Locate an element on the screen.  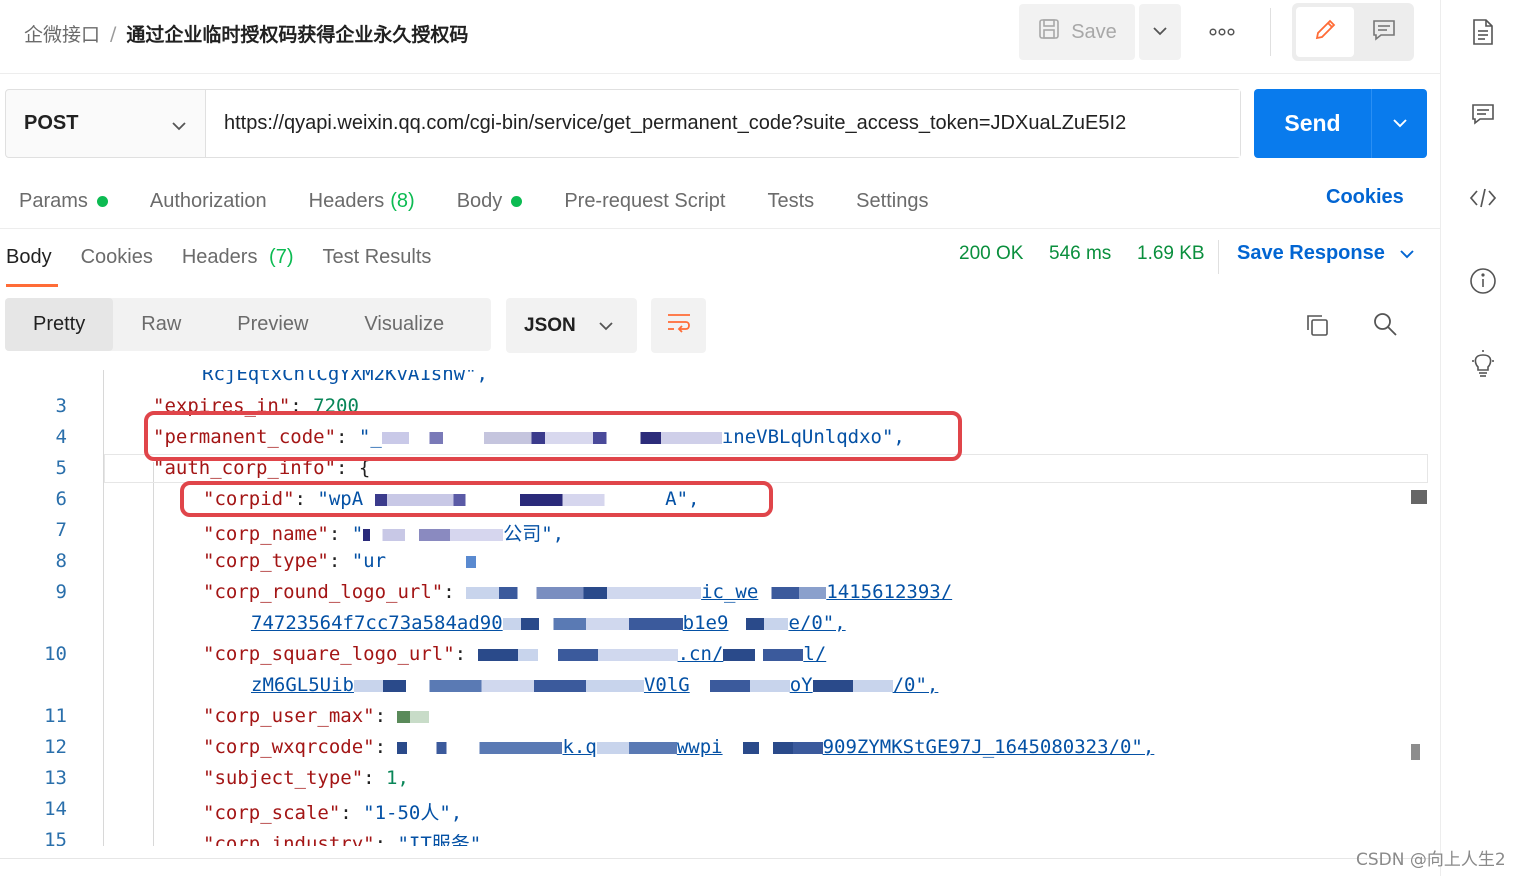
tab-params: Params is located at coordinates (63, 201).